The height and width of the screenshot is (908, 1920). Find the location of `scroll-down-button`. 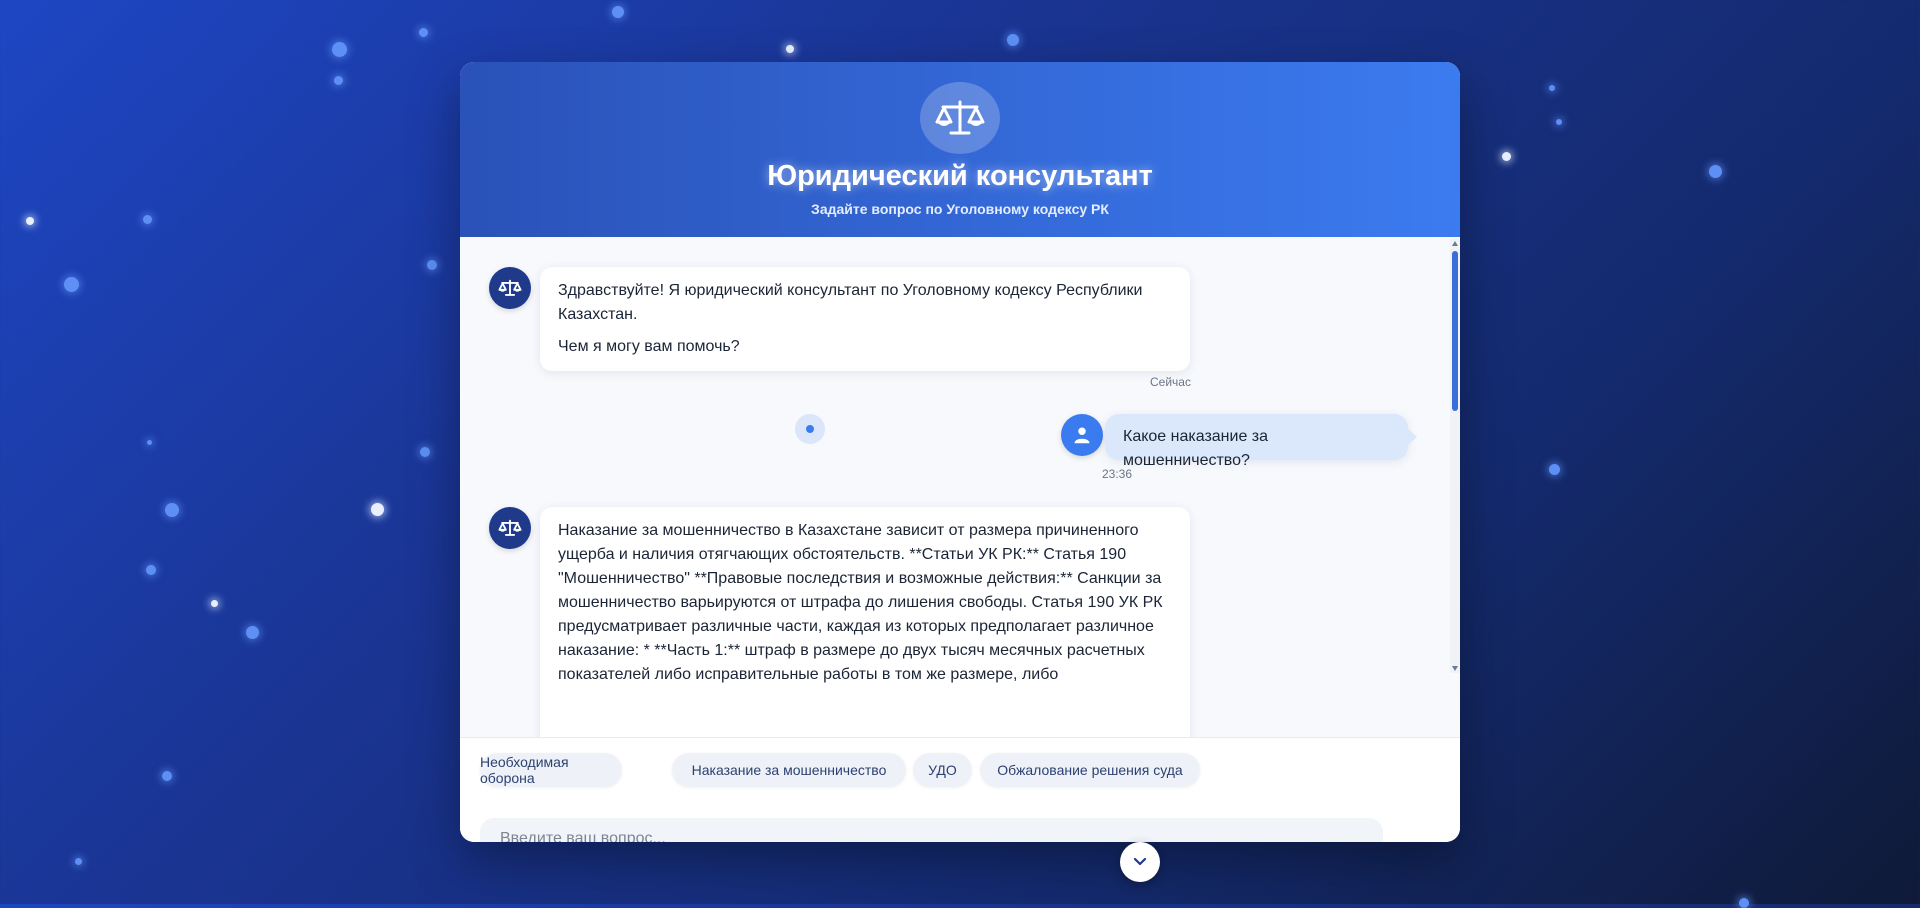

scroll-down-button is located at coordinates (1140, 862).